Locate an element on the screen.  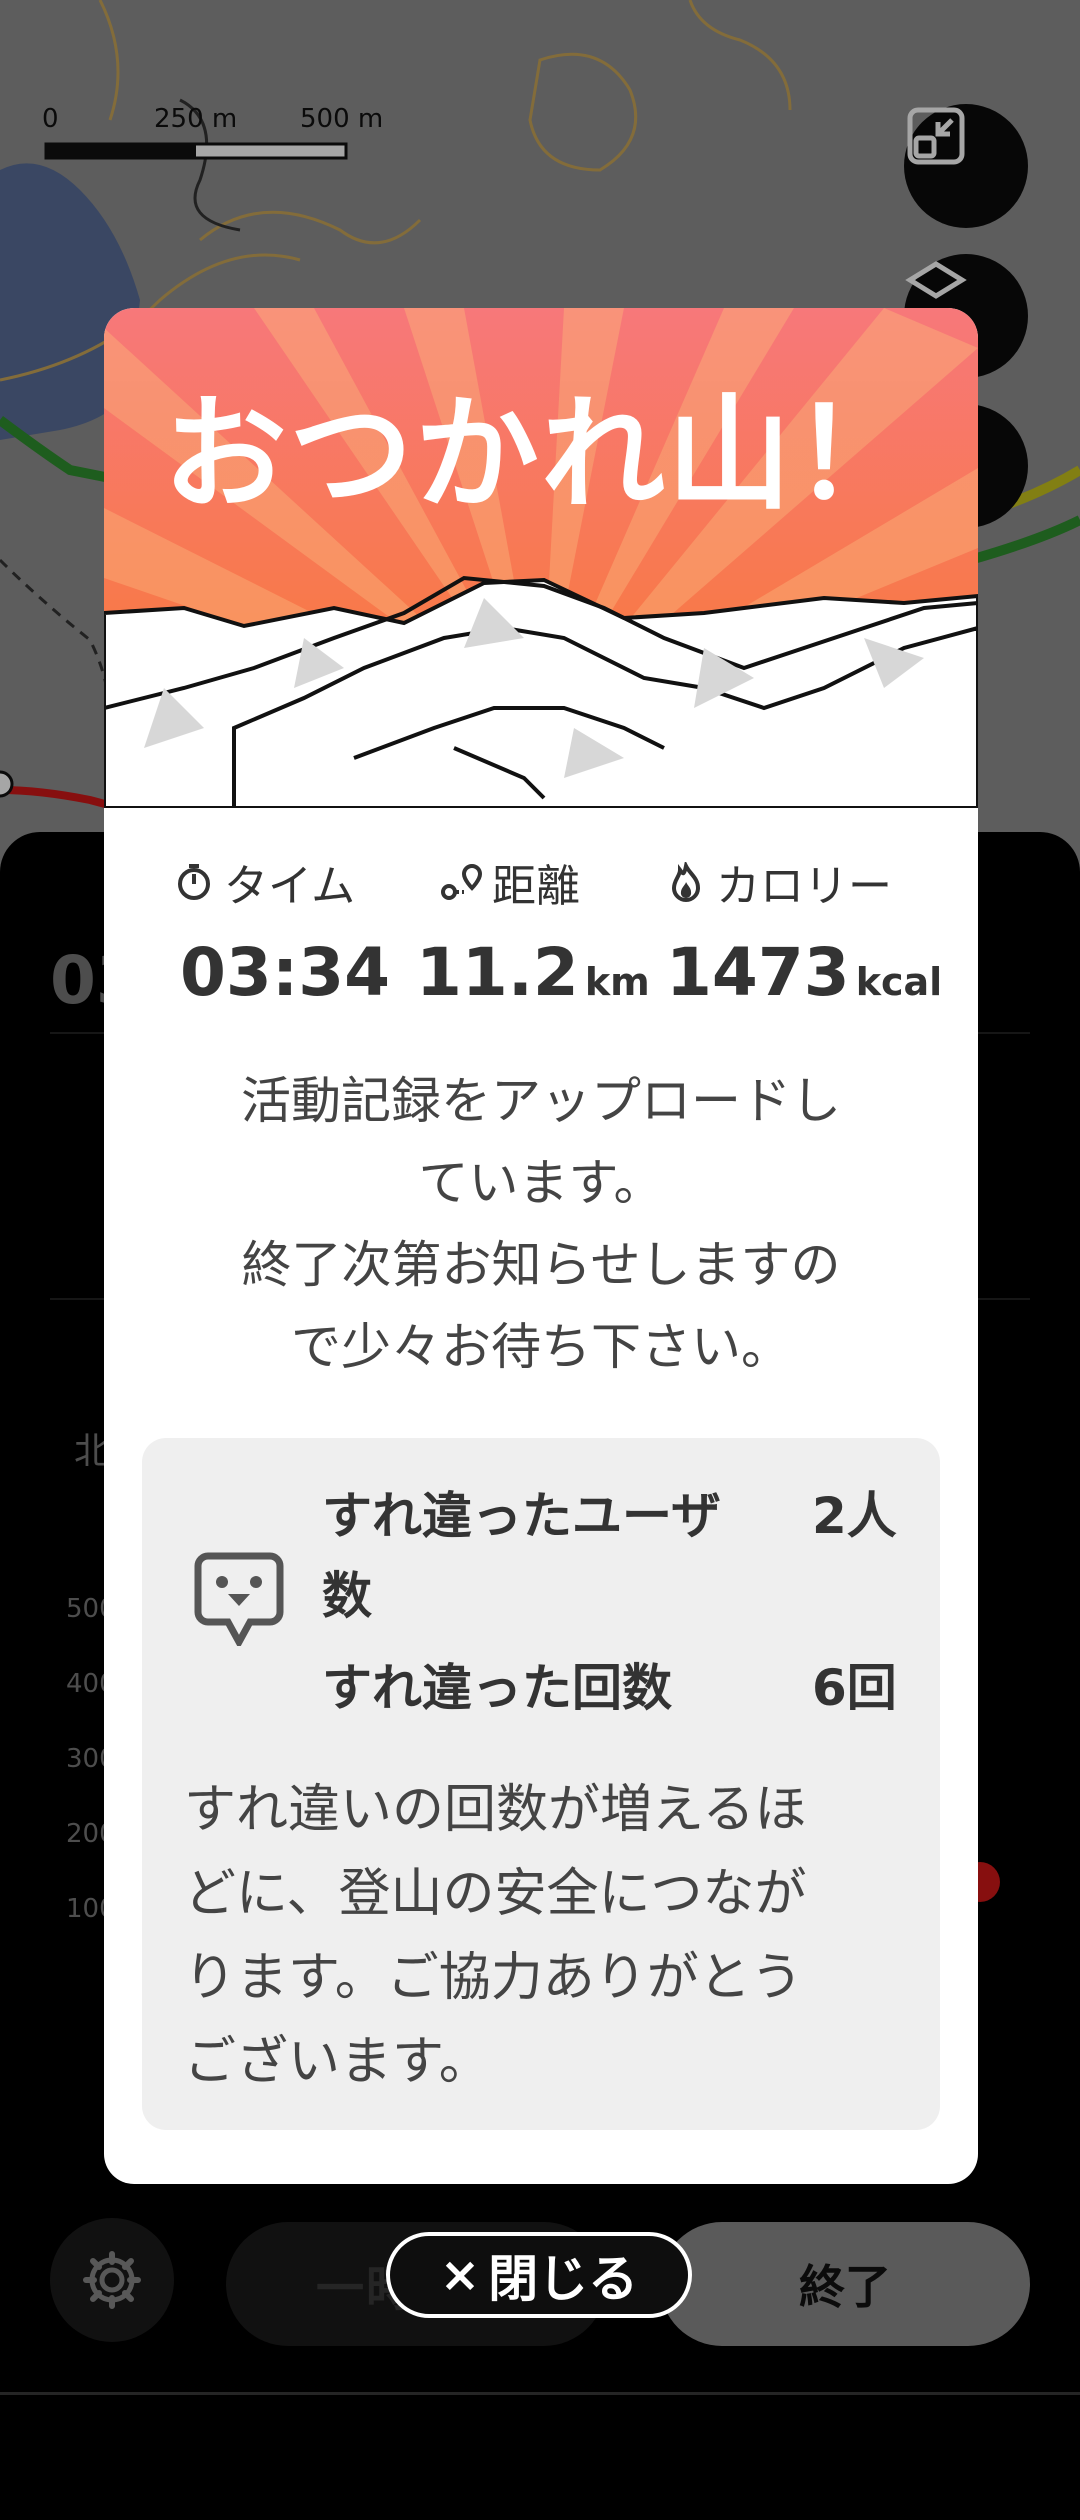
message-line: 活動記録をアップロードし is located at coordinates (541, 1101).